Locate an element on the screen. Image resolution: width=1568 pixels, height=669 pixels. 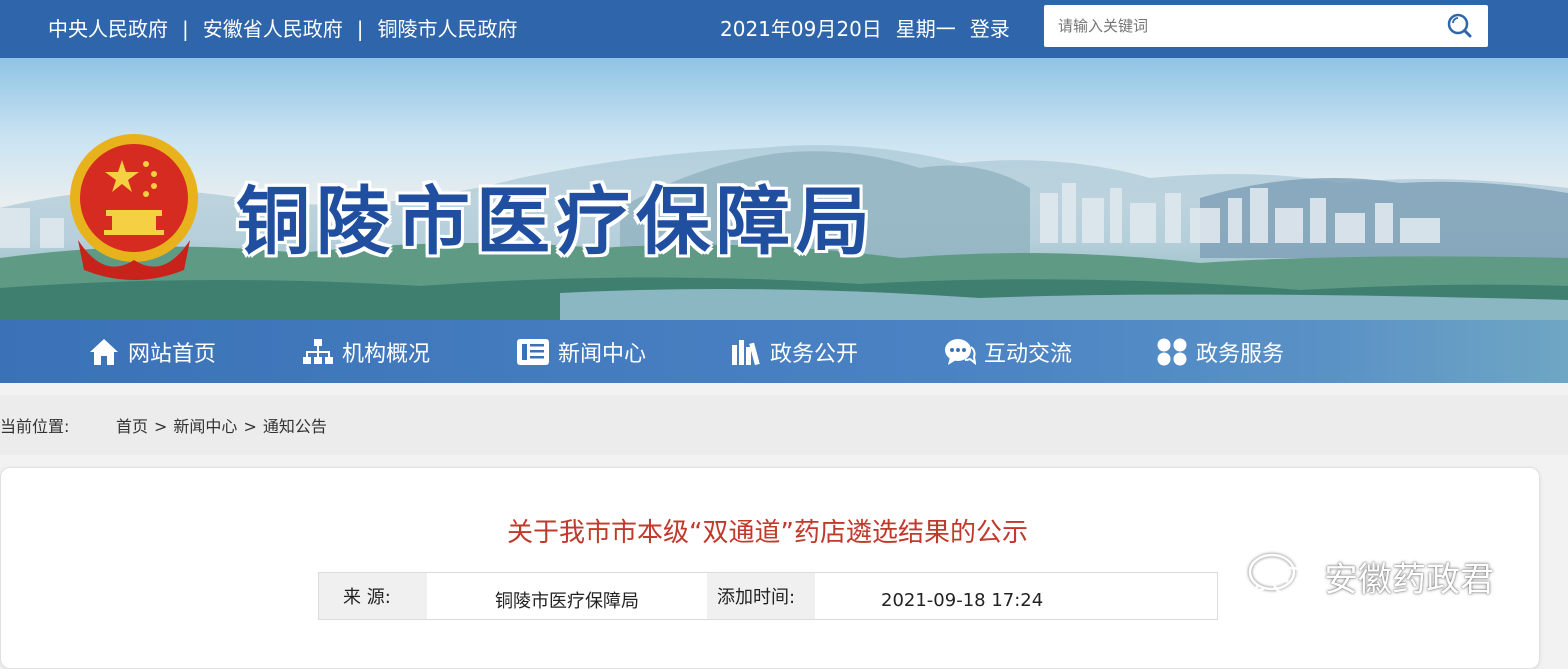
search-icon is located at coordinates (1459, 25).